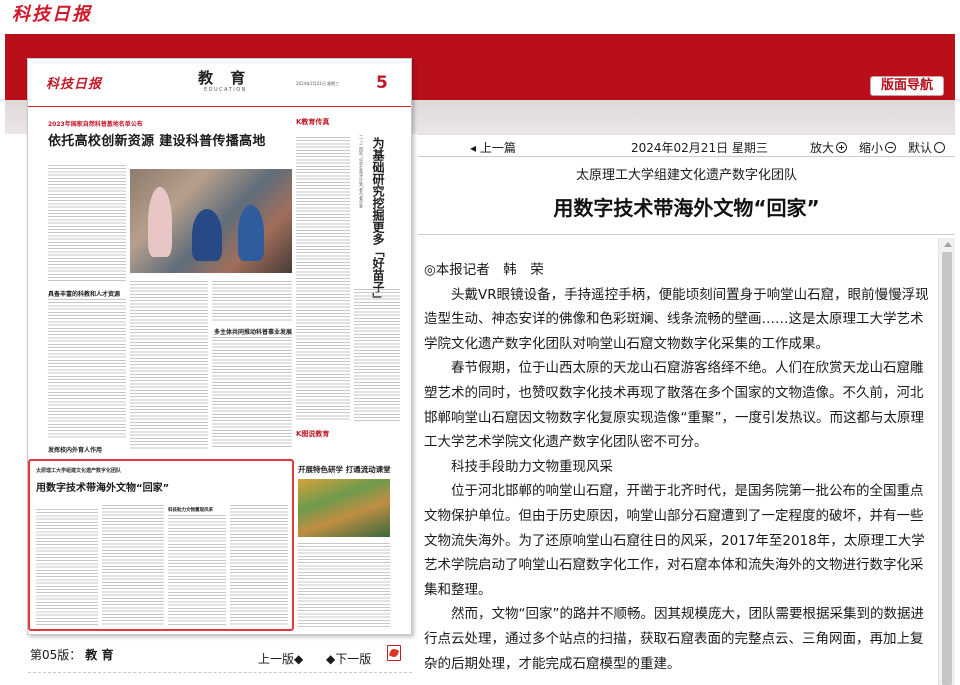 The width and height of the screenshot is (960, 685). Describe the element at coordinates (157, 139) in the screenshot. I see `lead-headline: 依托高校创新资源 建设科普传播高地` at that location.